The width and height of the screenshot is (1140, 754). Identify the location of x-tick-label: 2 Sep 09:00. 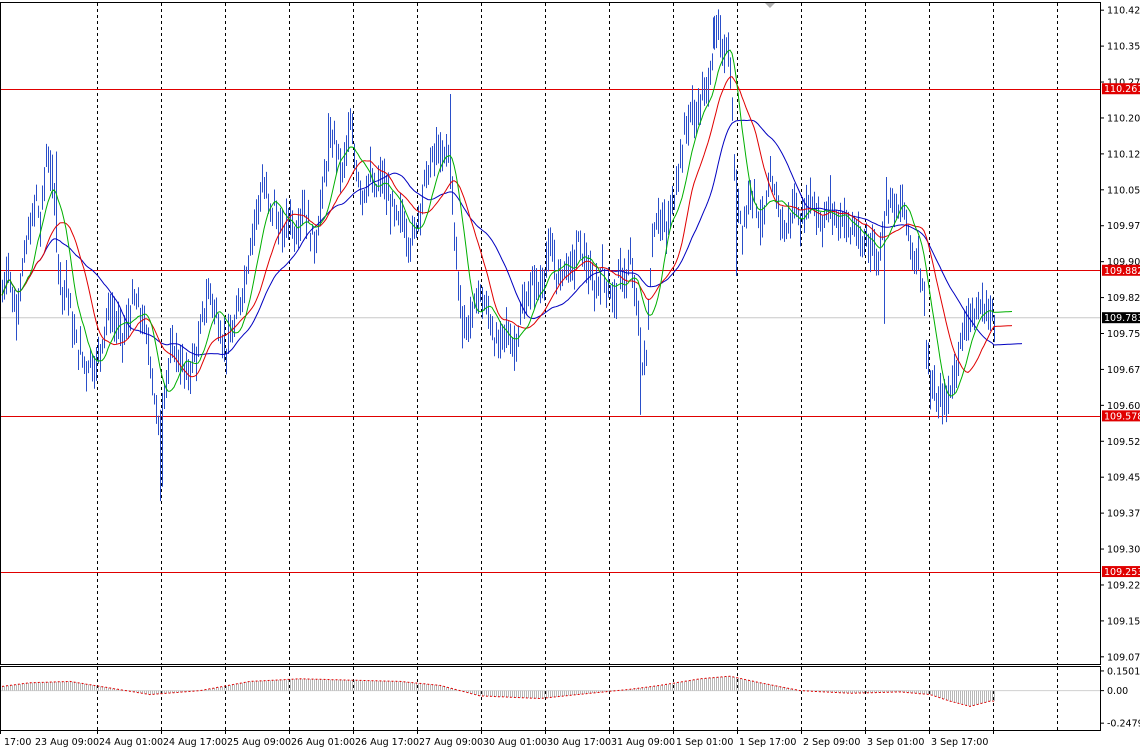
(831, 742).